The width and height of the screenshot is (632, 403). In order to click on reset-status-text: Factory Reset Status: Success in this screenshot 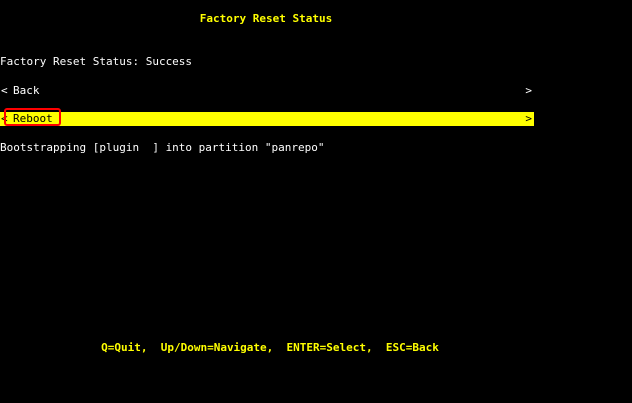, I will do `click(96, 61)`.